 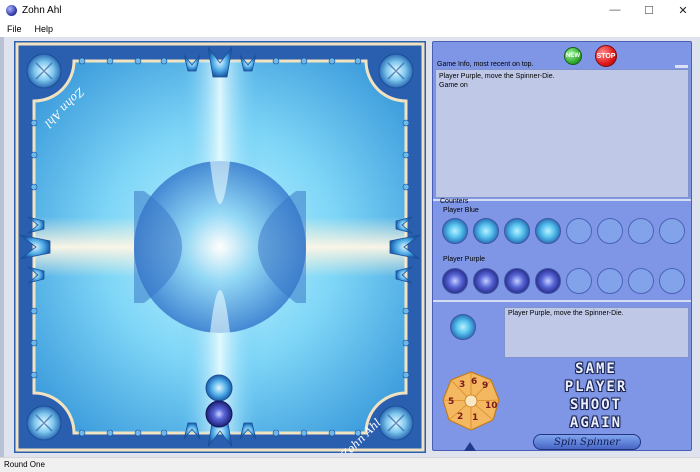 I want to click on counters-label: Counters, so click(x=454, y=201).